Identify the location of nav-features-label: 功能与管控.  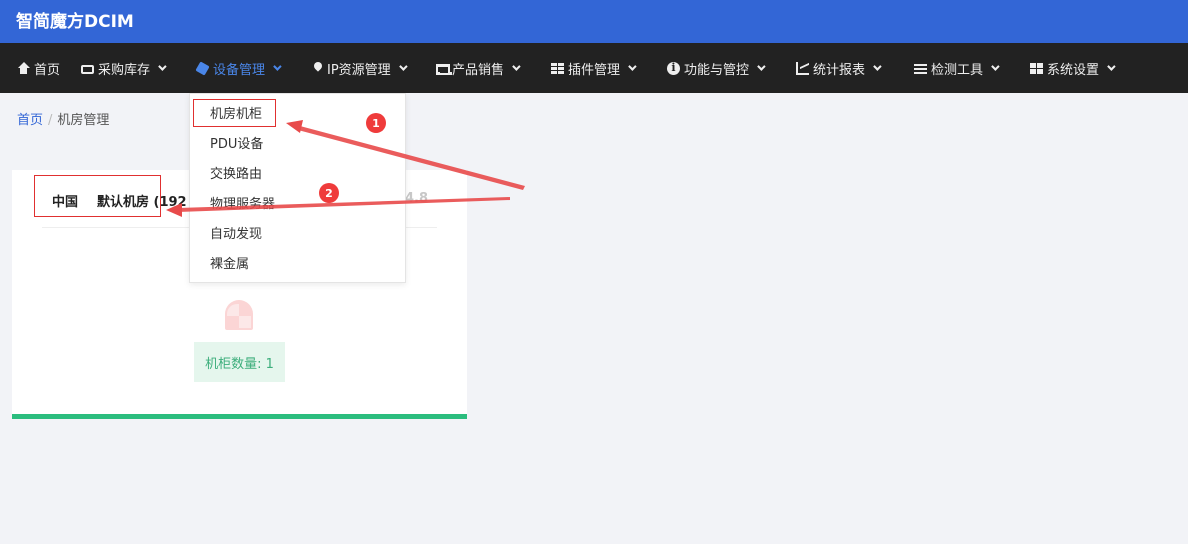
(717, 70).